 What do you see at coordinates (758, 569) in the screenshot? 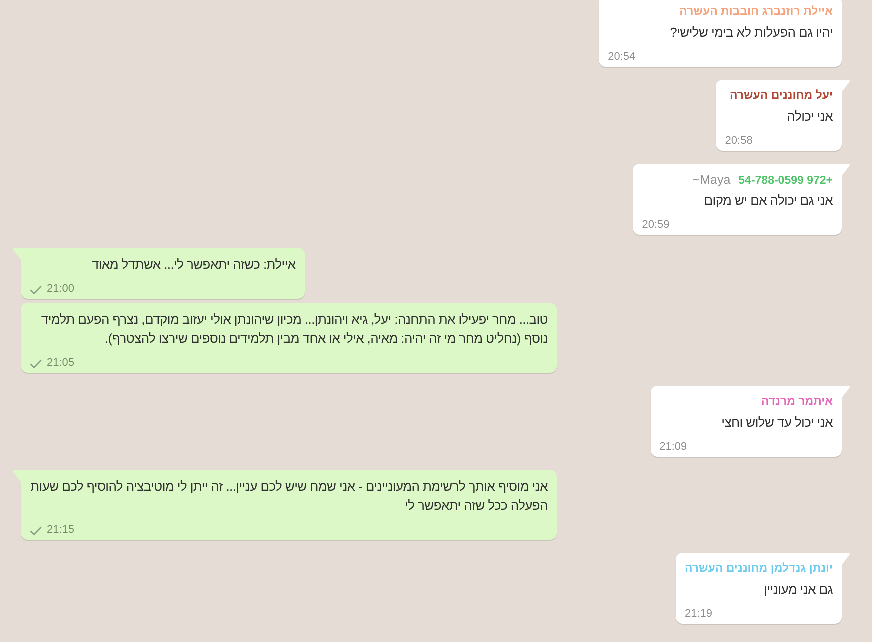
I see `sender-name: יונתן גנדלמן מחוננים העשרה` at bounding box center [758, 569].